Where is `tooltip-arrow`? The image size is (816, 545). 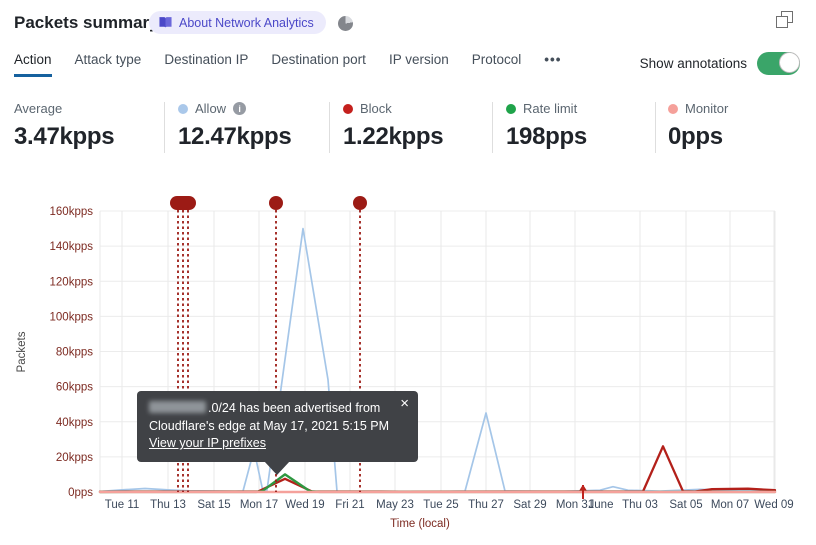
tooltip-arrow is located at coordinates (277, 467).